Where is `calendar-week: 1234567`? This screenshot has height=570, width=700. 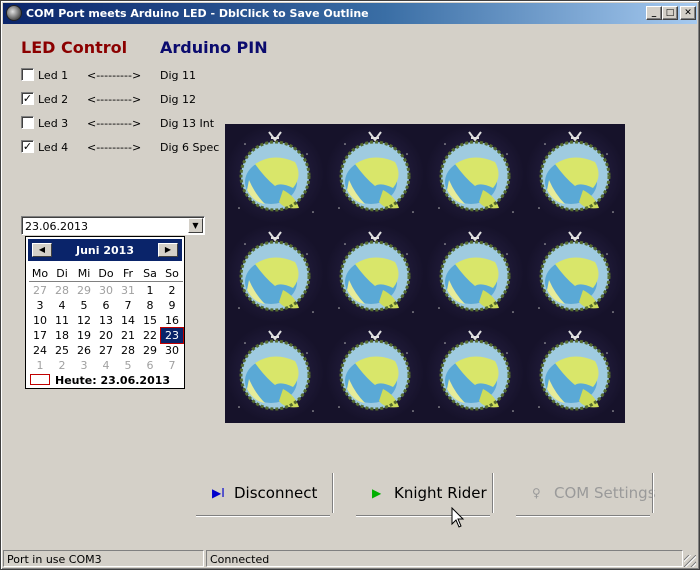 calendar-week: 1234567 is located at coordinates (106, 365).